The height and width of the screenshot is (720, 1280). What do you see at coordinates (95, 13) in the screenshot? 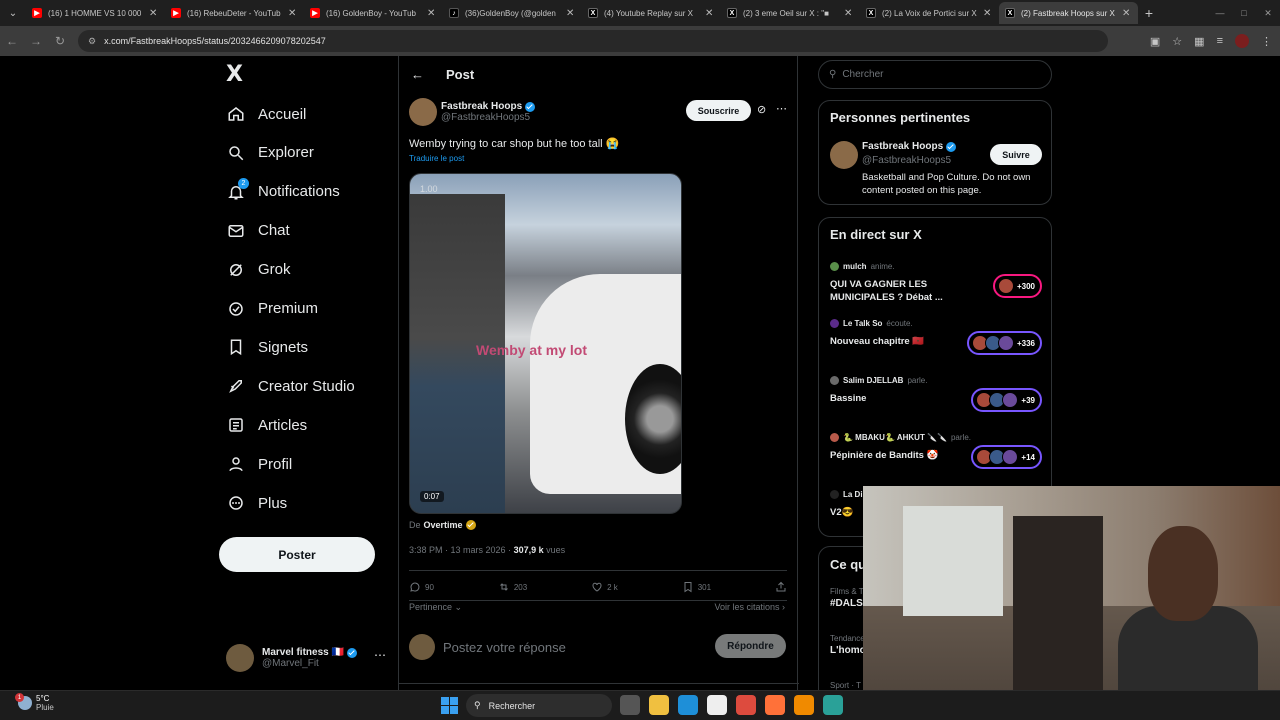
I see `browser-tab: ▶ (16) 1 HOMME VS 10 000 ✕` at bounding box center [95, 13].